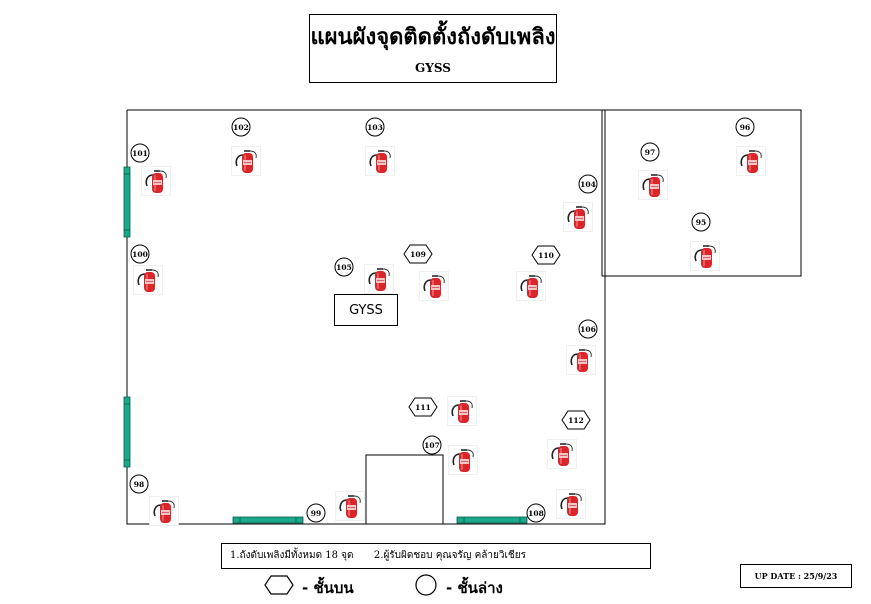 This screenshot has height=604, width=871. I want to click on svg-text: 95, so click(701, 222).